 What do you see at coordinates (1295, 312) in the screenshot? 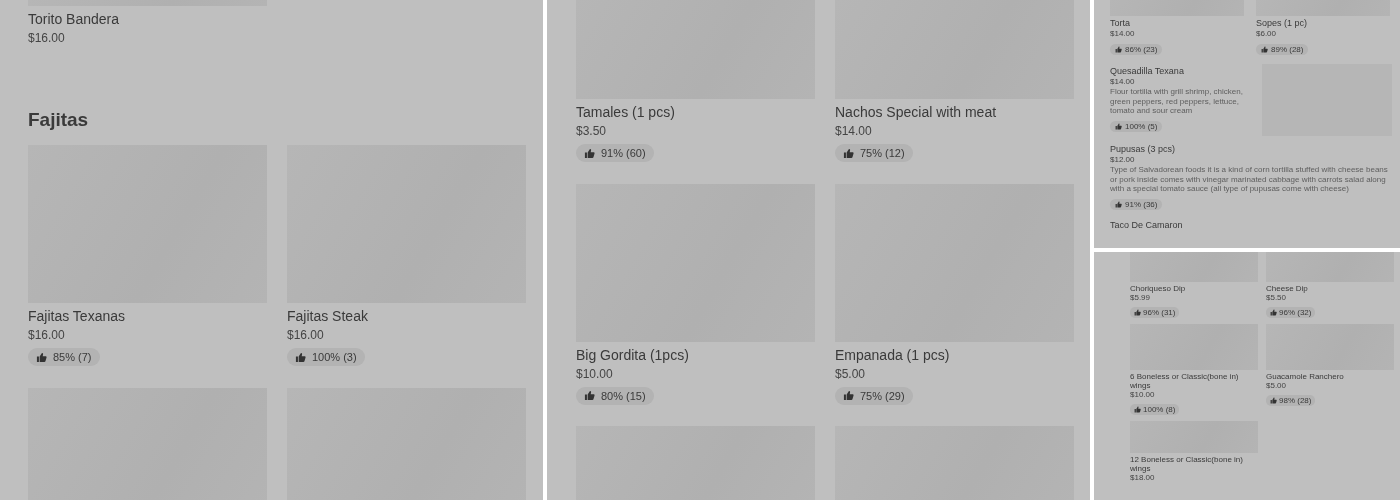
I see `rating-text: 96% (32)` at bounding box center [1295, 312].